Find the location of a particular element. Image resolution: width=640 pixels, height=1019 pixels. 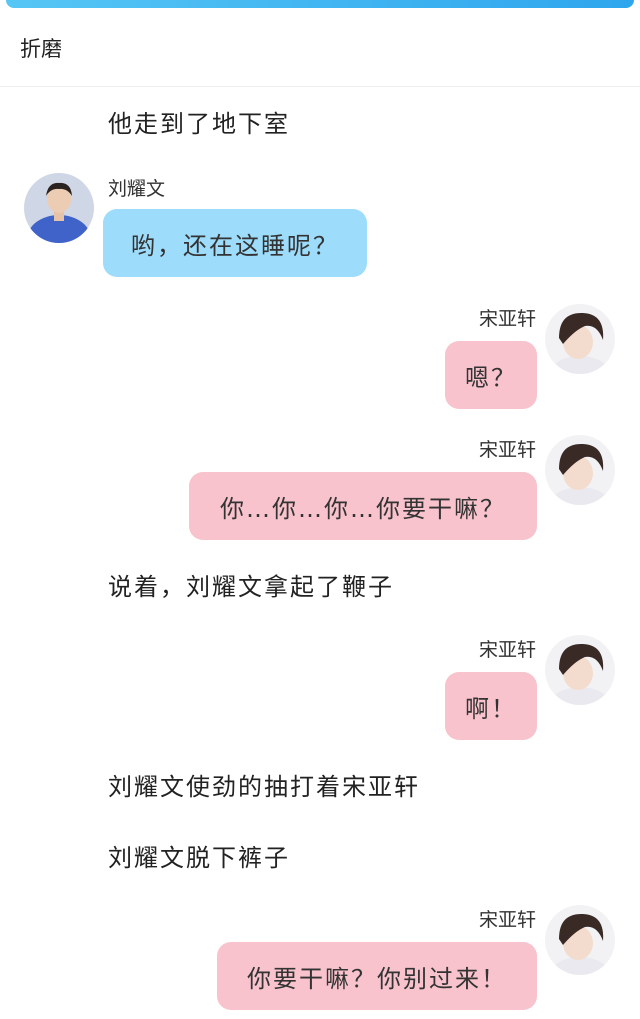

message-text: 你要干嘛？你别过来！ is located at coordinates (377, 978).